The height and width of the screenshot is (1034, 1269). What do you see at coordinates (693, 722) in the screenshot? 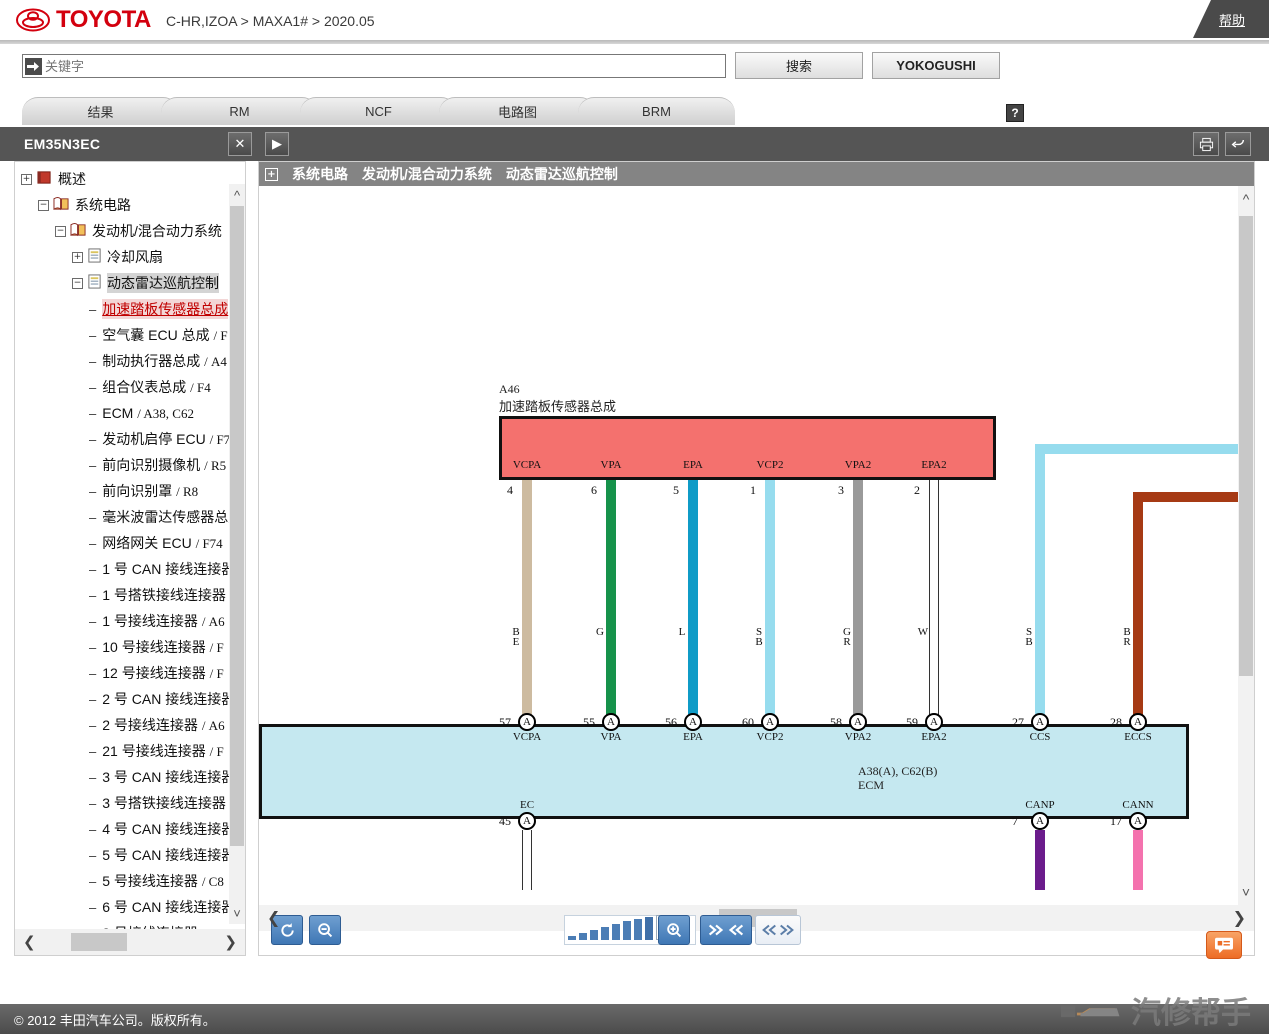
I see `pin-ECM-56: A` at bounding box center [693, 722].